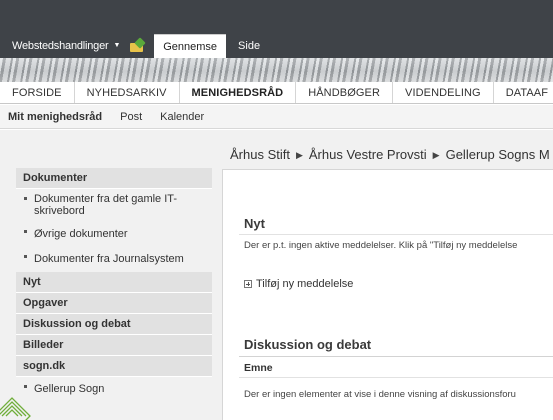 This screenshot has height=420, width=553. Describe the element at coordinates (15, 408) in the screenshot. I see `church-logo-icon` at that location.